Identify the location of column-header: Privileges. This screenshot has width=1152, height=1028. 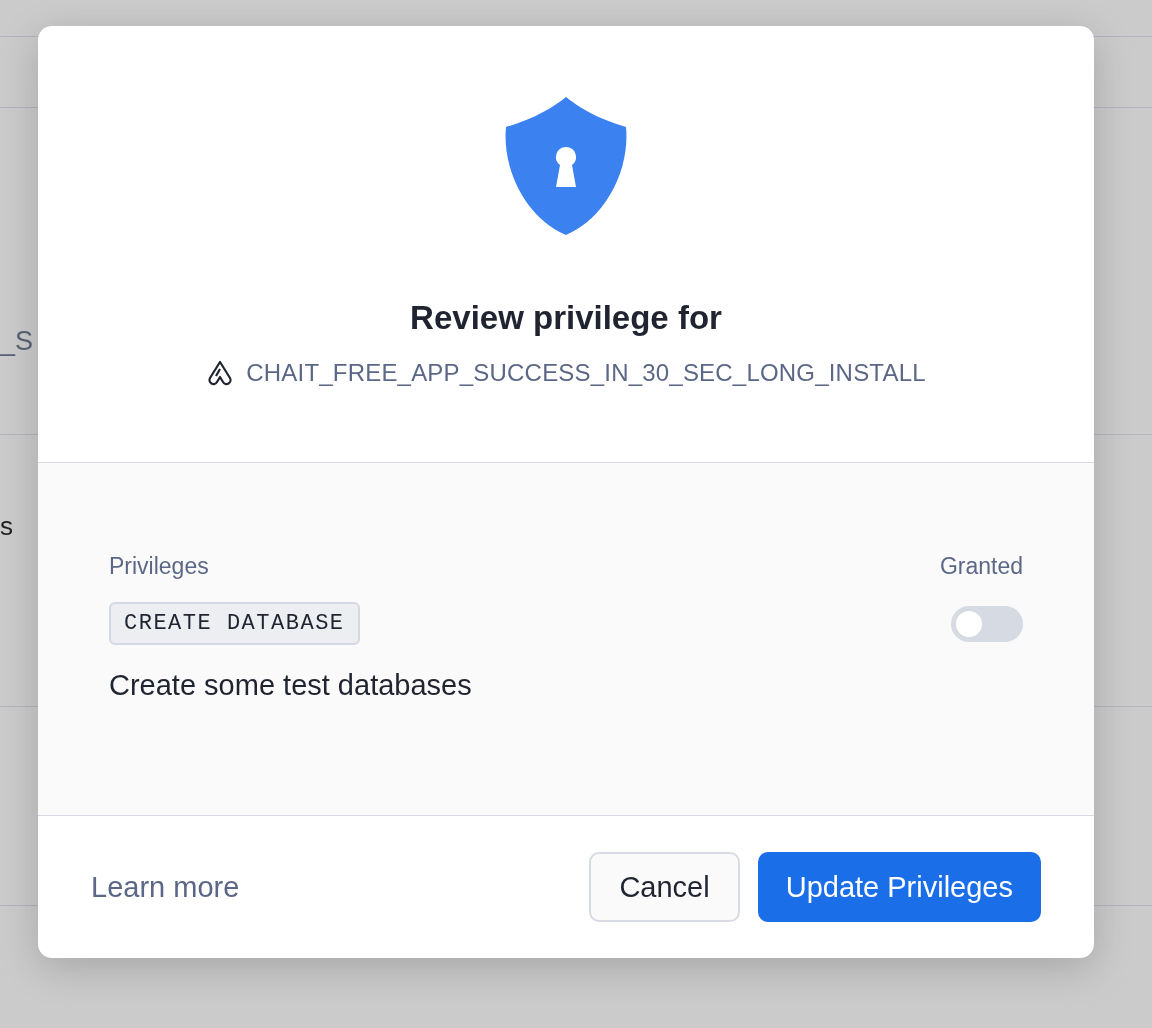
(159, 566).